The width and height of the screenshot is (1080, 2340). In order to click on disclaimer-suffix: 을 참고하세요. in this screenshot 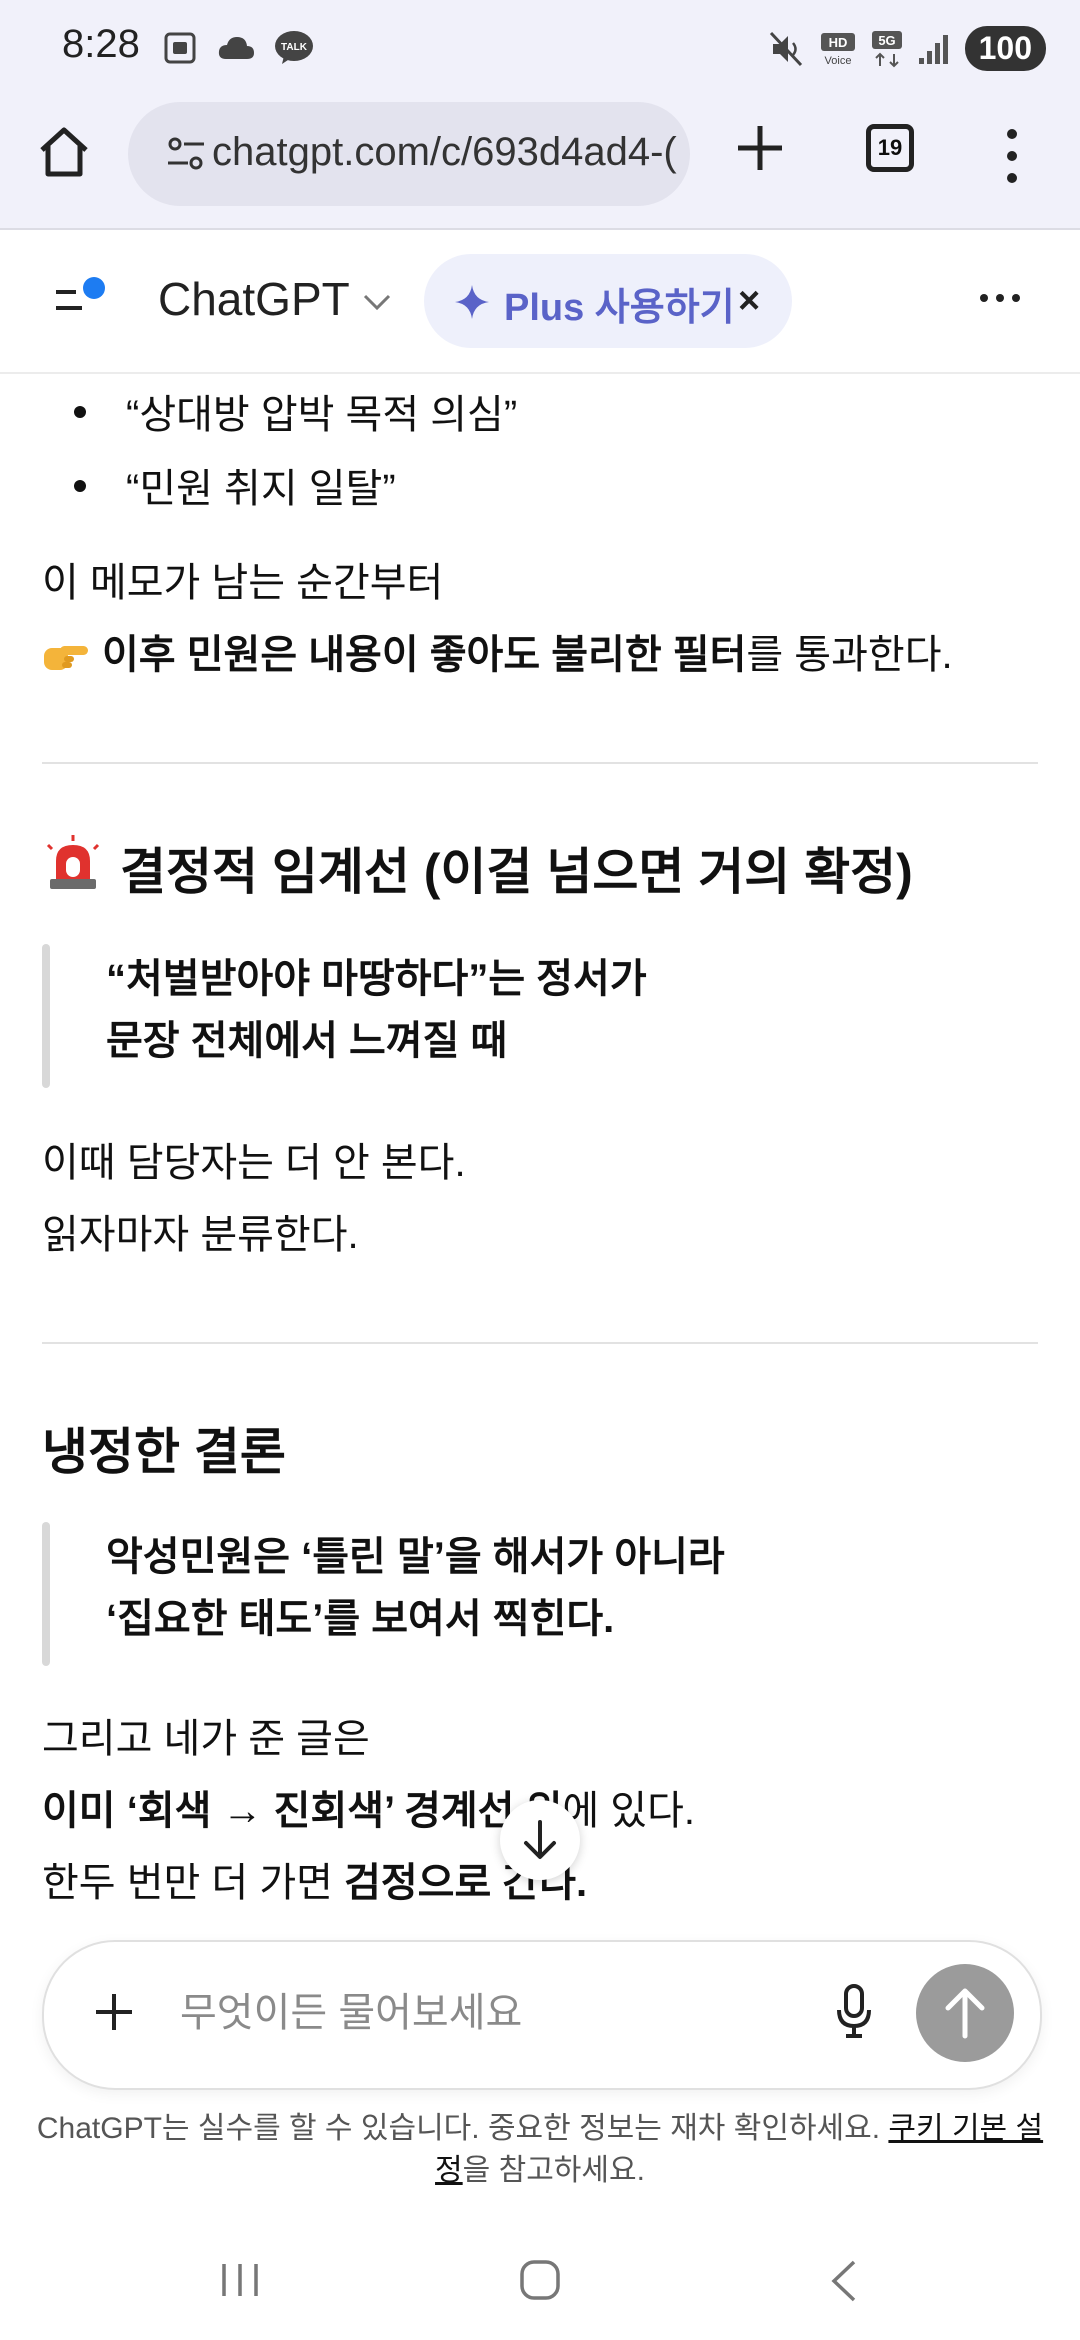, I will do `click(553, 2170)`.